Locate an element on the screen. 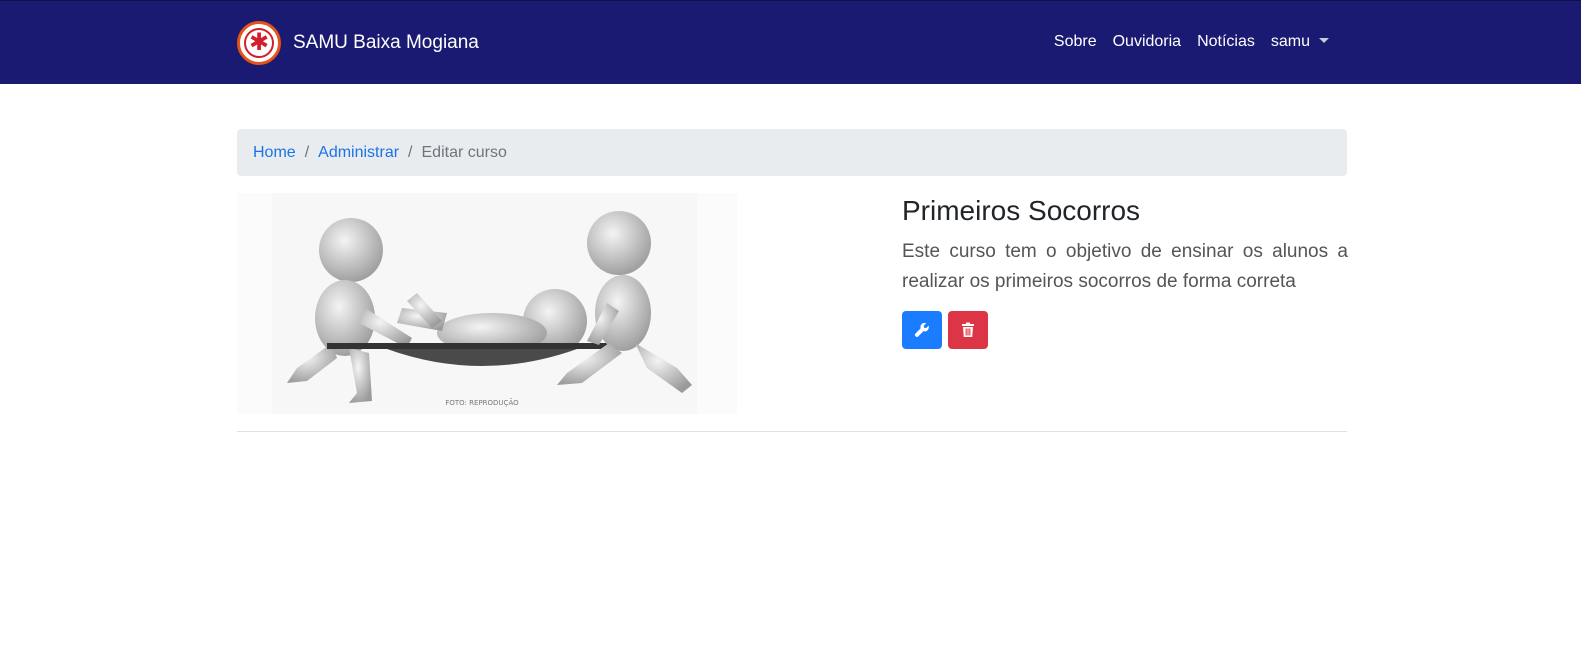 This screenshot has height=670, width=1581. user-menu-dropdown: samu is located at coordinates (1300, 42).